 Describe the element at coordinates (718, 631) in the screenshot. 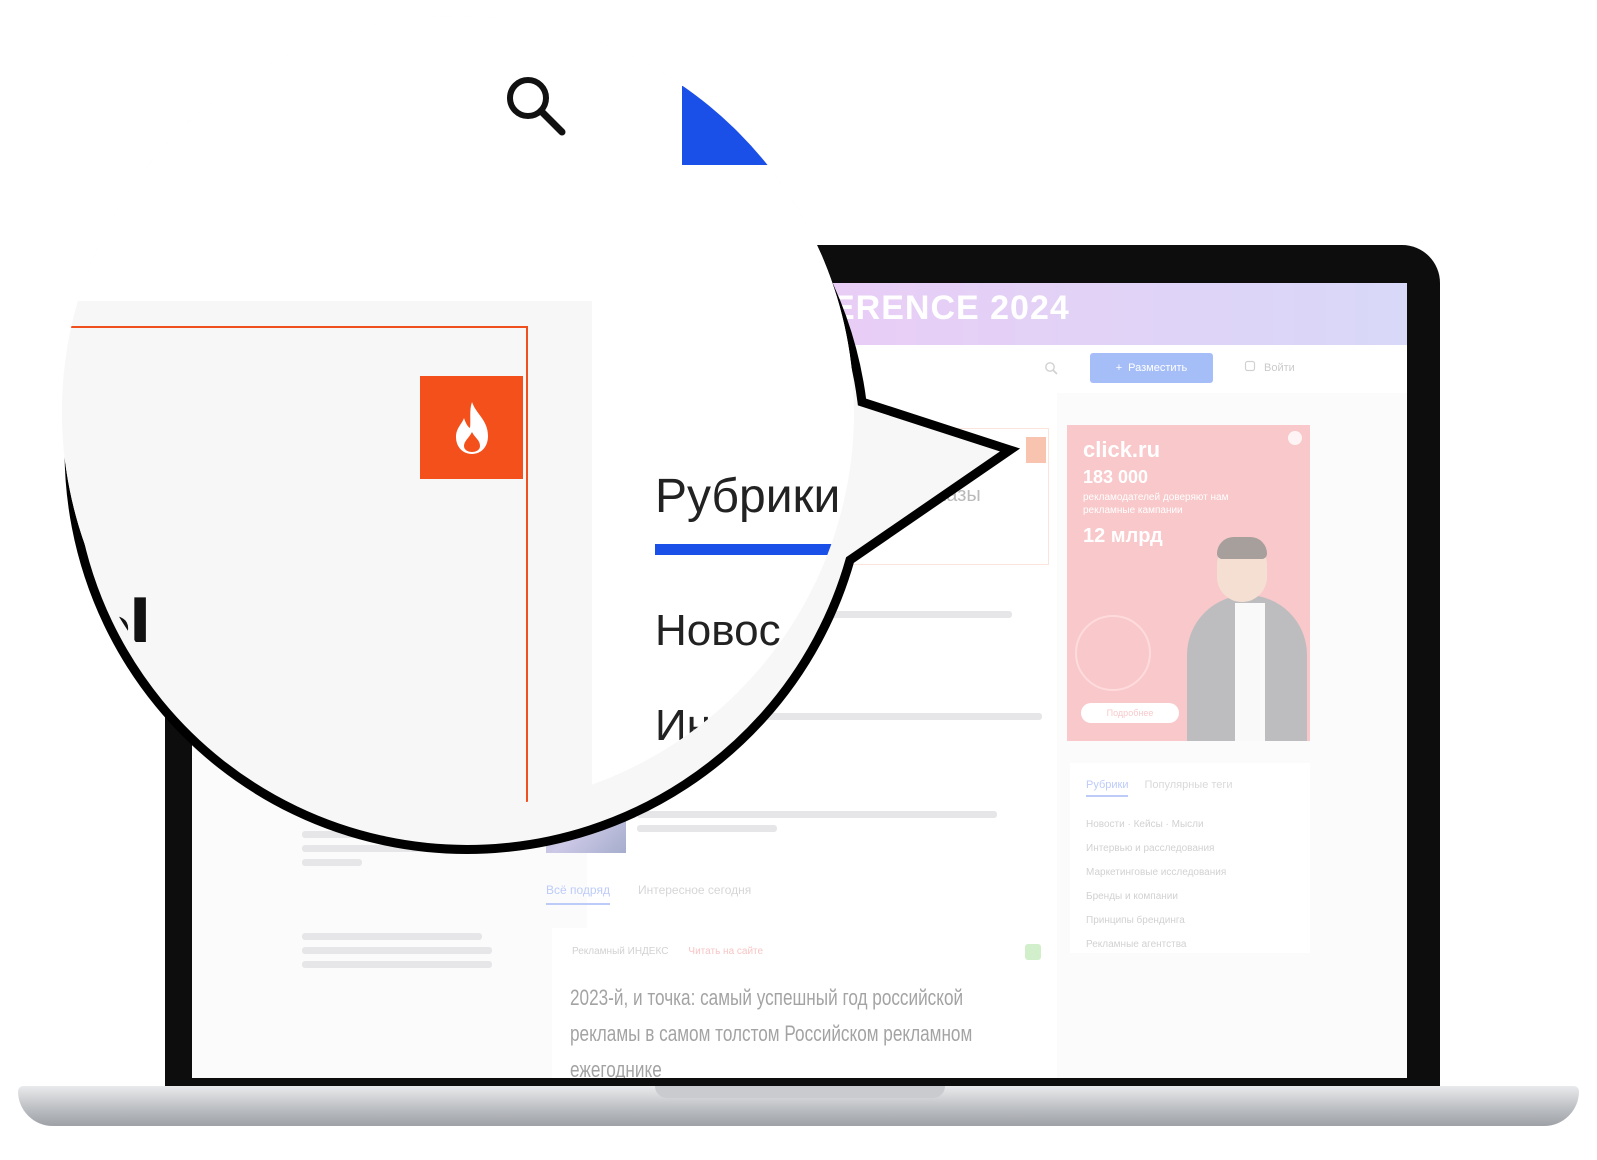

I see `magnified-rubric-news: Новос` at that location.